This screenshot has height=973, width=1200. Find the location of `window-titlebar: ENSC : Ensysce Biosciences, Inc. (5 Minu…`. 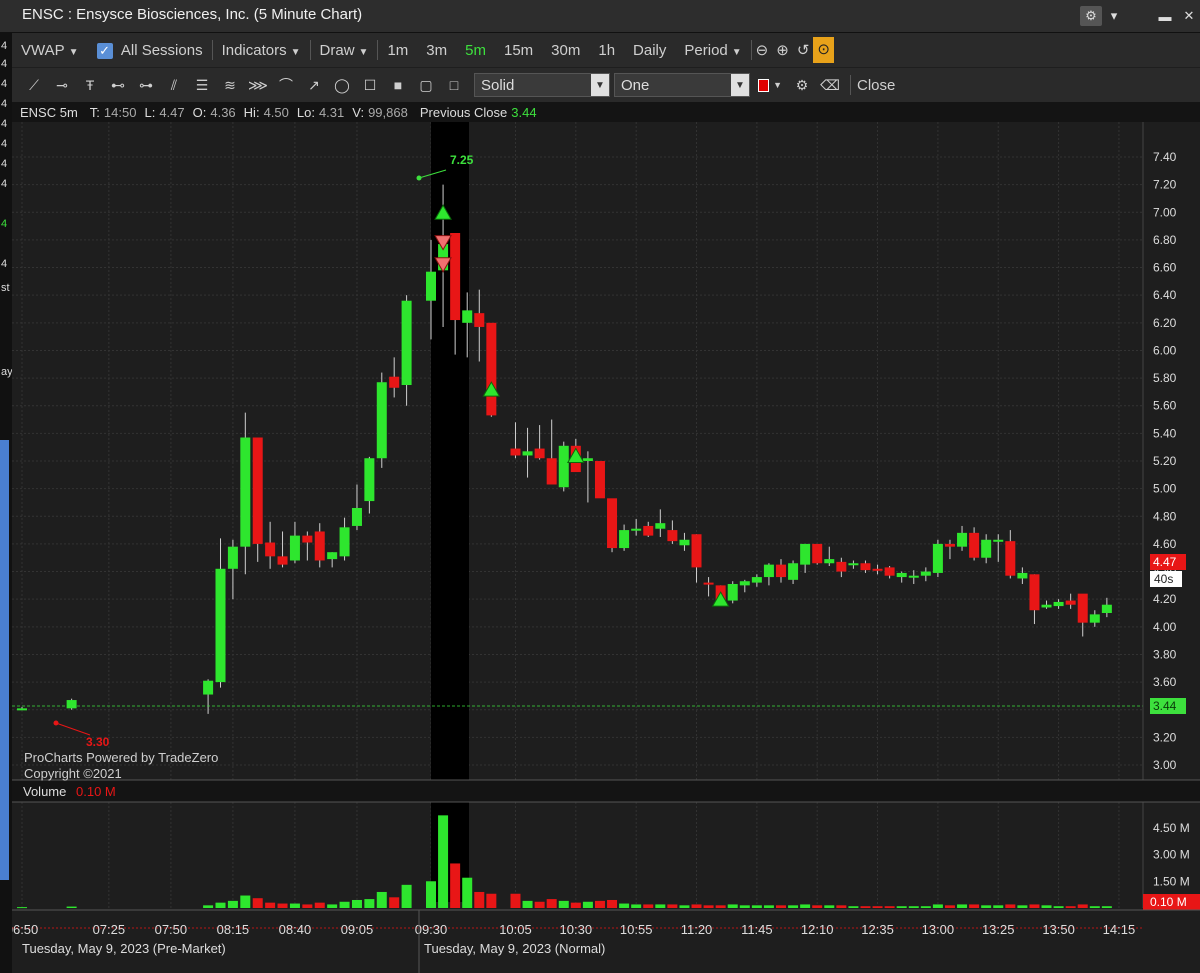

window-titlebar: ENSC : Ensysce Biosciences, Inc. (5 Minu… is located at coordinates (600, 16).